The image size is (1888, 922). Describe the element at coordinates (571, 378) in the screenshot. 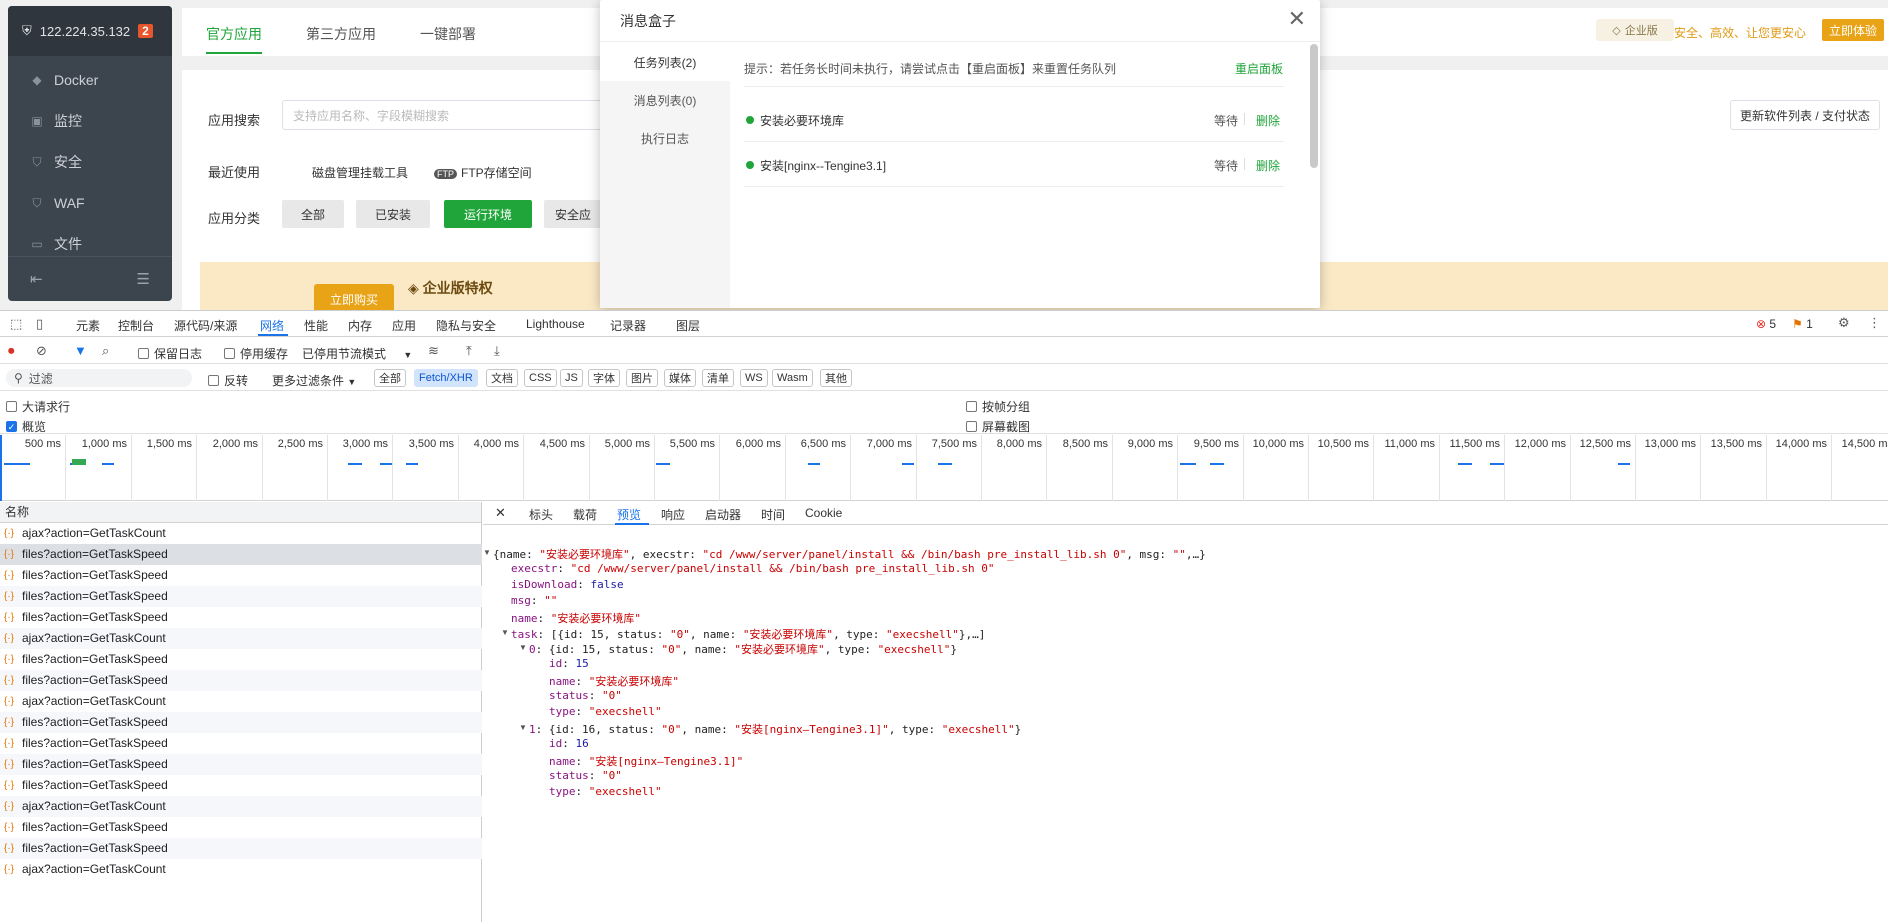

I see `filter-js: JS` at that location.